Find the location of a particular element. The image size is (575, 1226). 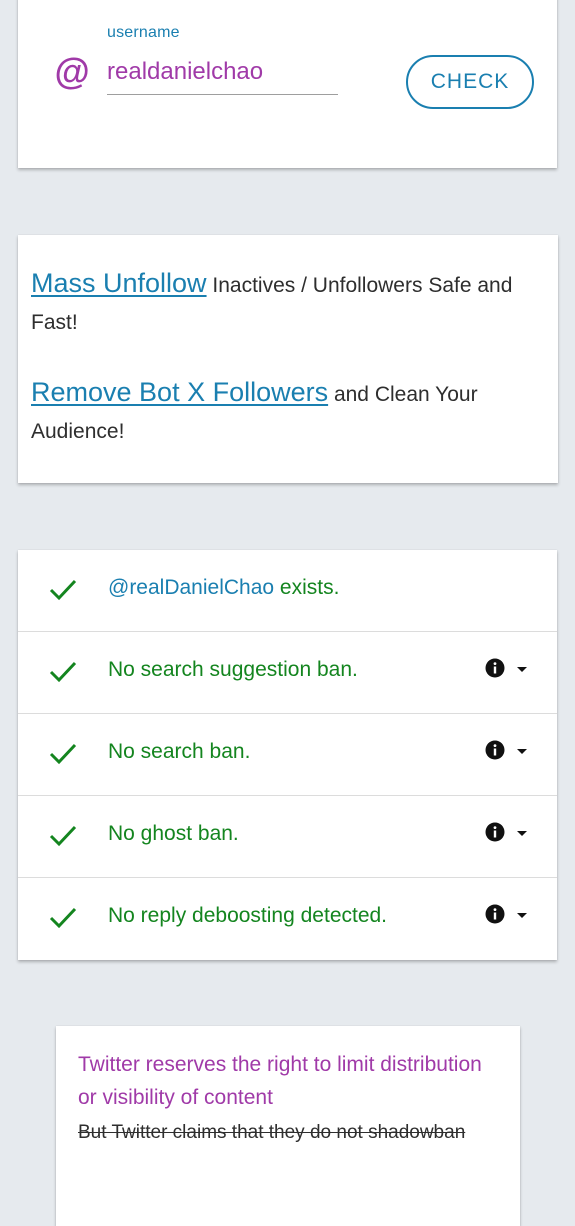

username-label: username is located at coordinates (143, 32).